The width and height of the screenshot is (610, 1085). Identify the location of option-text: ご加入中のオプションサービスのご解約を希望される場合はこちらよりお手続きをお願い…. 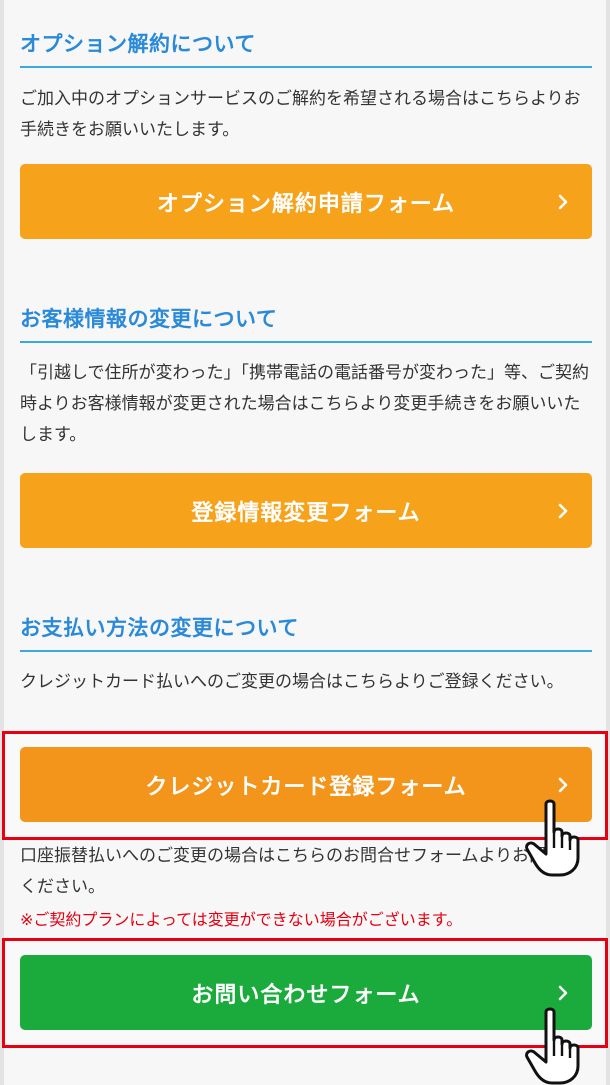
(300, 114).